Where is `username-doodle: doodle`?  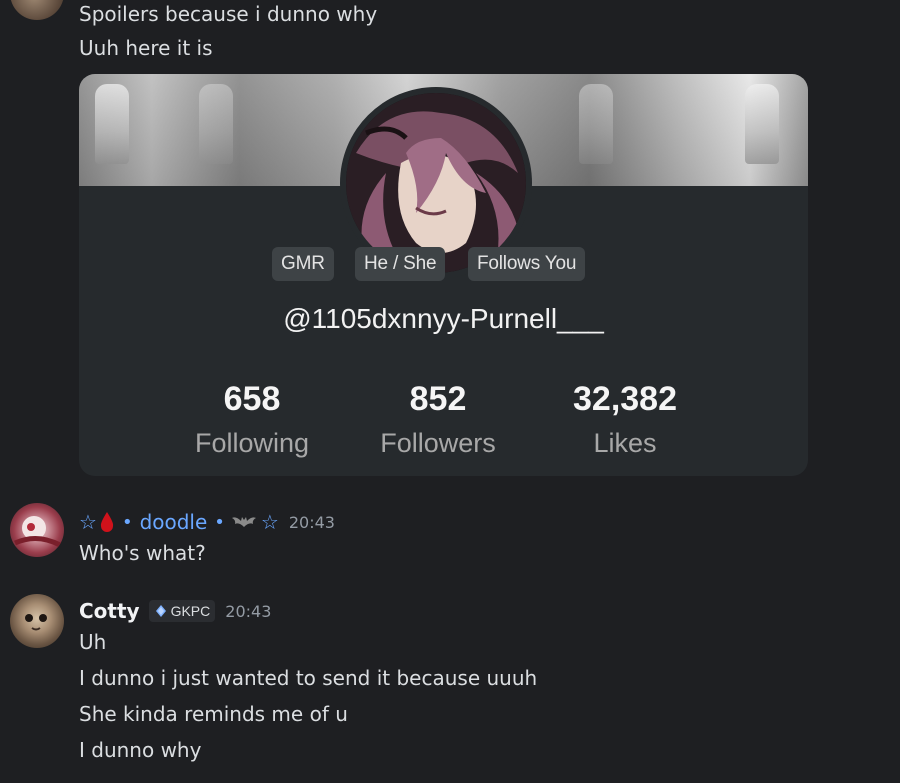
username-doodle: doodle is located at coordinates (174, 522).